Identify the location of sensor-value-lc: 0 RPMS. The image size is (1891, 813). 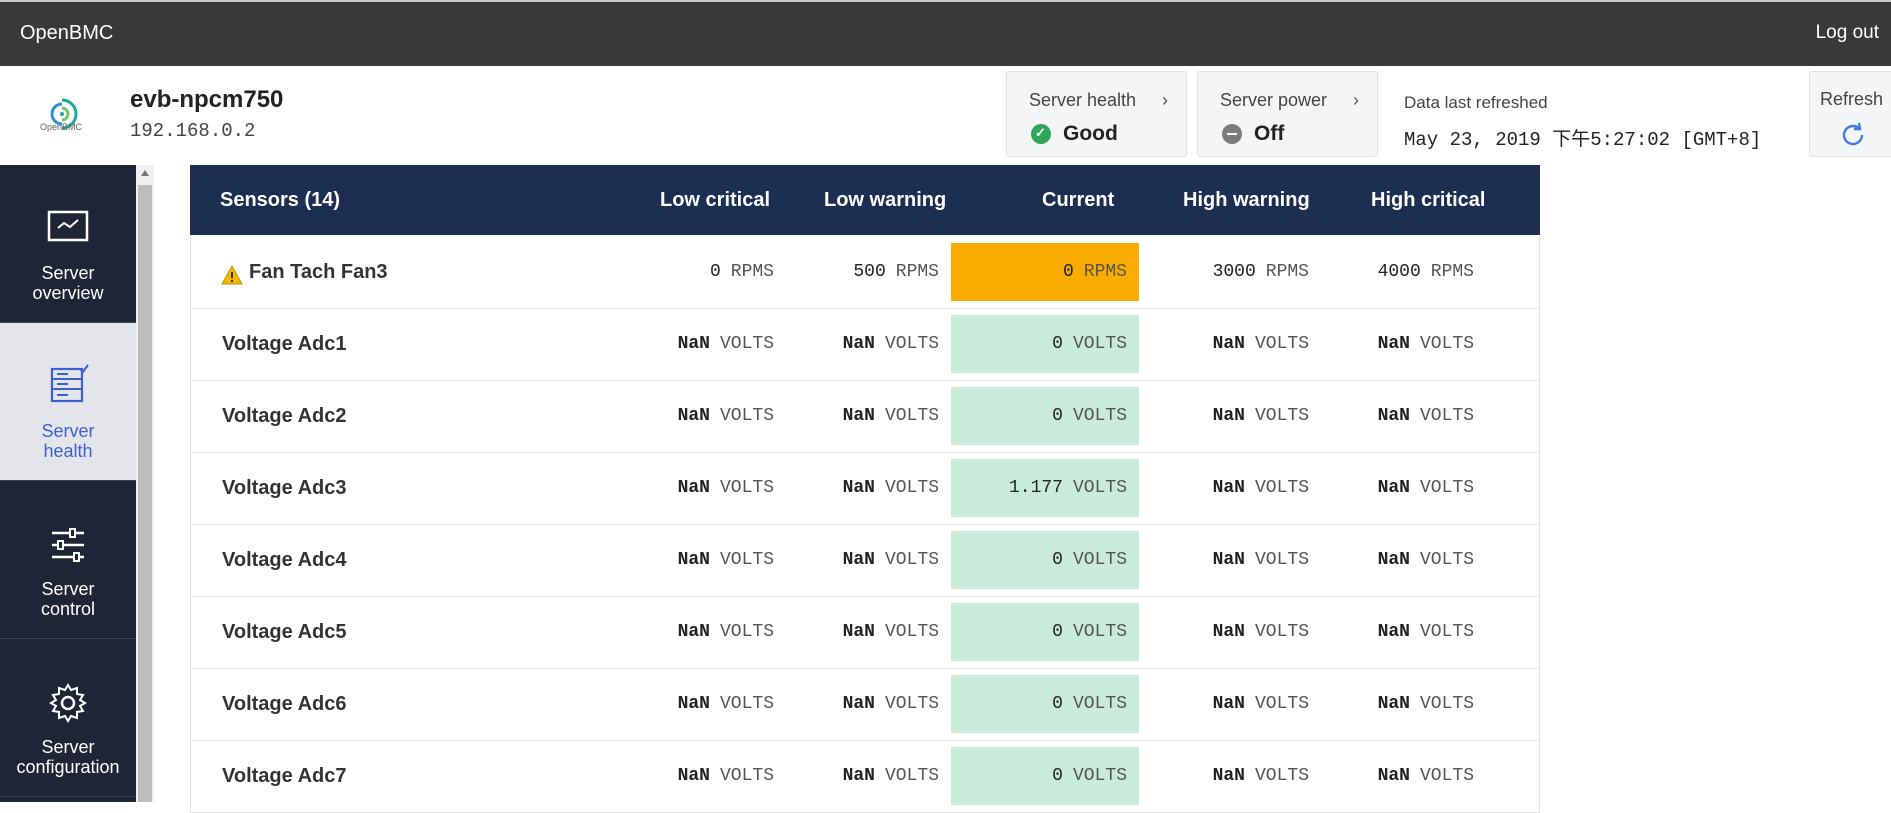
(742, 272).